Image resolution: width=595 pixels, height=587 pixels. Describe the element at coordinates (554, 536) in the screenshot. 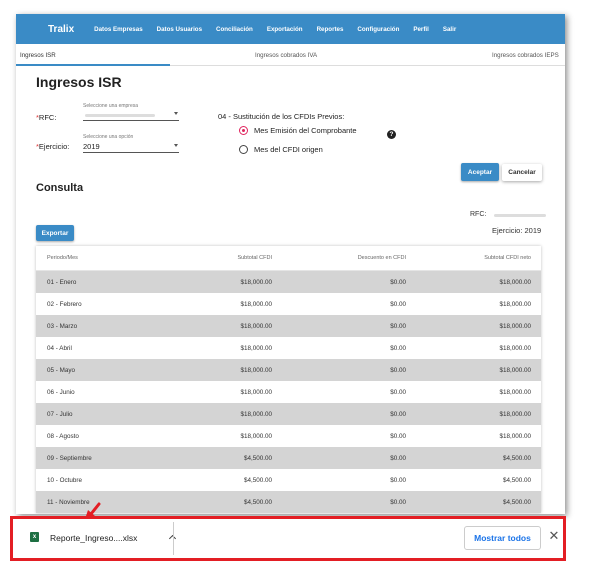

I see `close-icon: ✕` at that location.